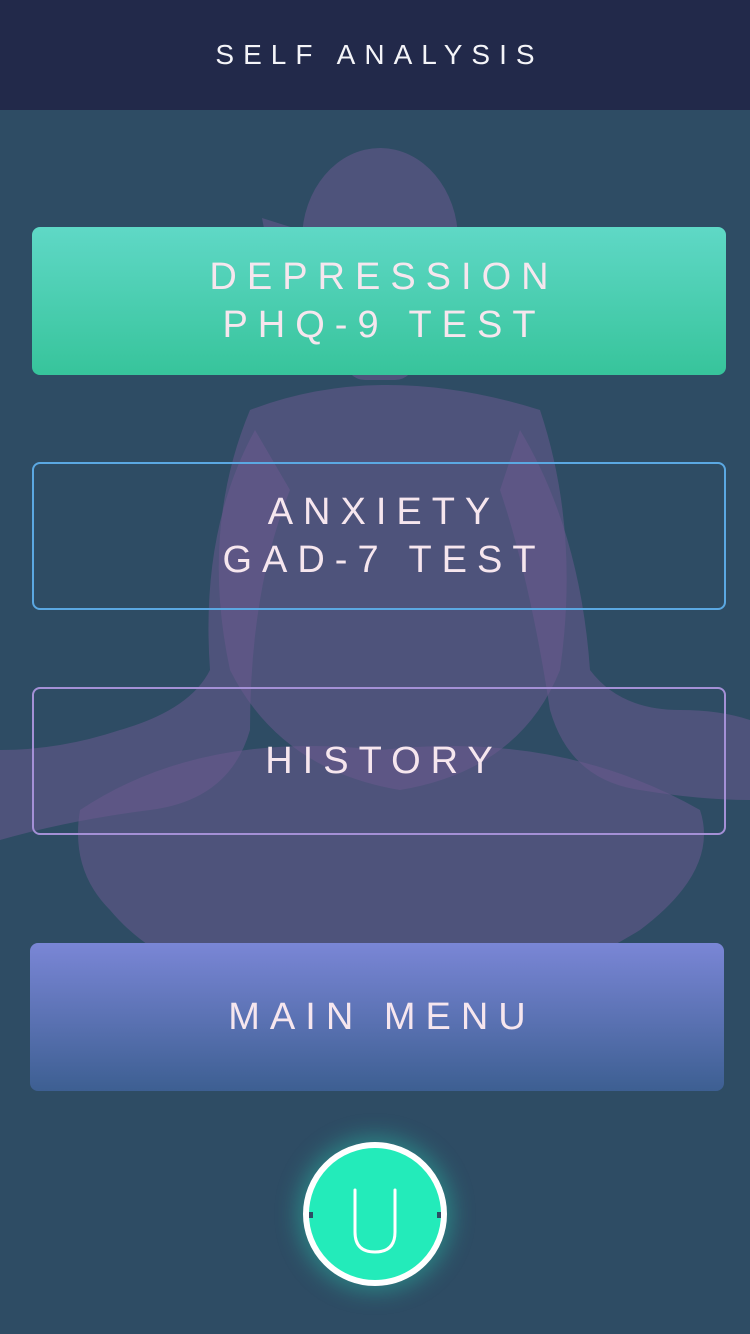 This screenshot has width=750, height=1334. I want to click on history-label: HISTORY, so click(384, 761).